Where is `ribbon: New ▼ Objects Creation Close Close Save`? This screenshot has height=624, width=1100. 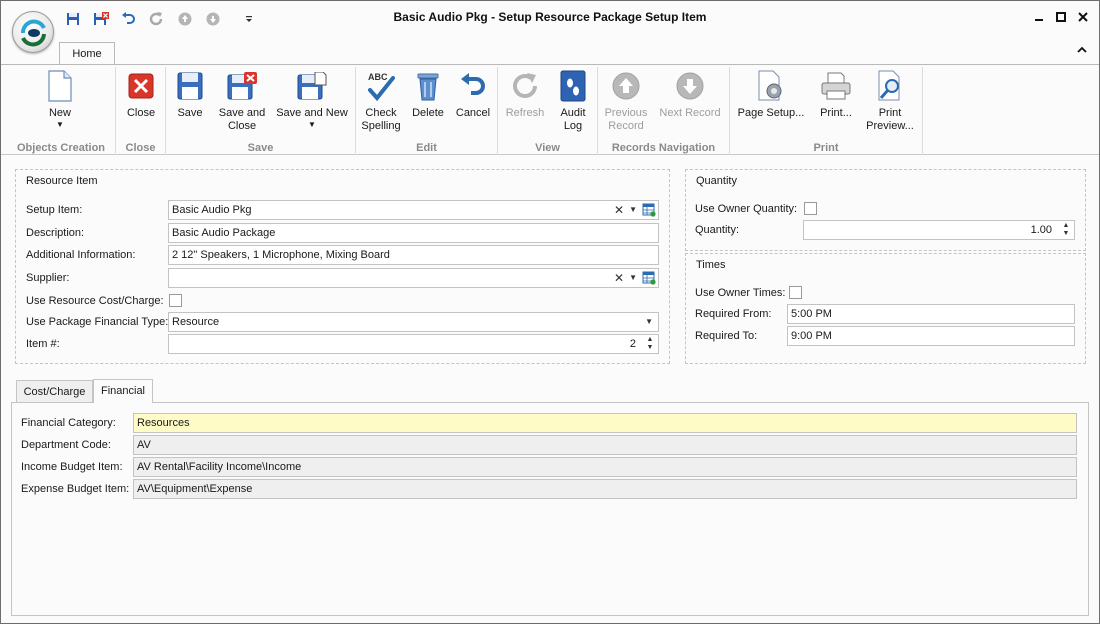
ribbon: New ▼ Objects Creation Close Close Save is located at coordinates (550, 109).